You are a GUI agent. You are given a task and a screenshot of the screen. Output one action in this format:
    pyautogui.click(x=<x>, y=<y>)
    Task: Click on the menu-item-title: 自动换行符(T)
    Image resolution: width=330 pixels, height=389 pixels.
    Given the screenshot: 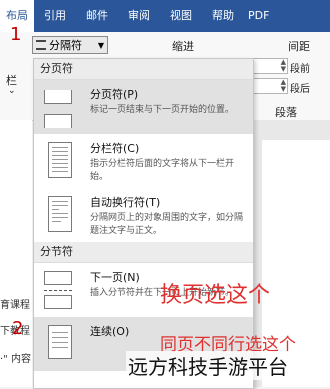 What is the action you would take?
    pyautogui.click(x=125, y=202)
    